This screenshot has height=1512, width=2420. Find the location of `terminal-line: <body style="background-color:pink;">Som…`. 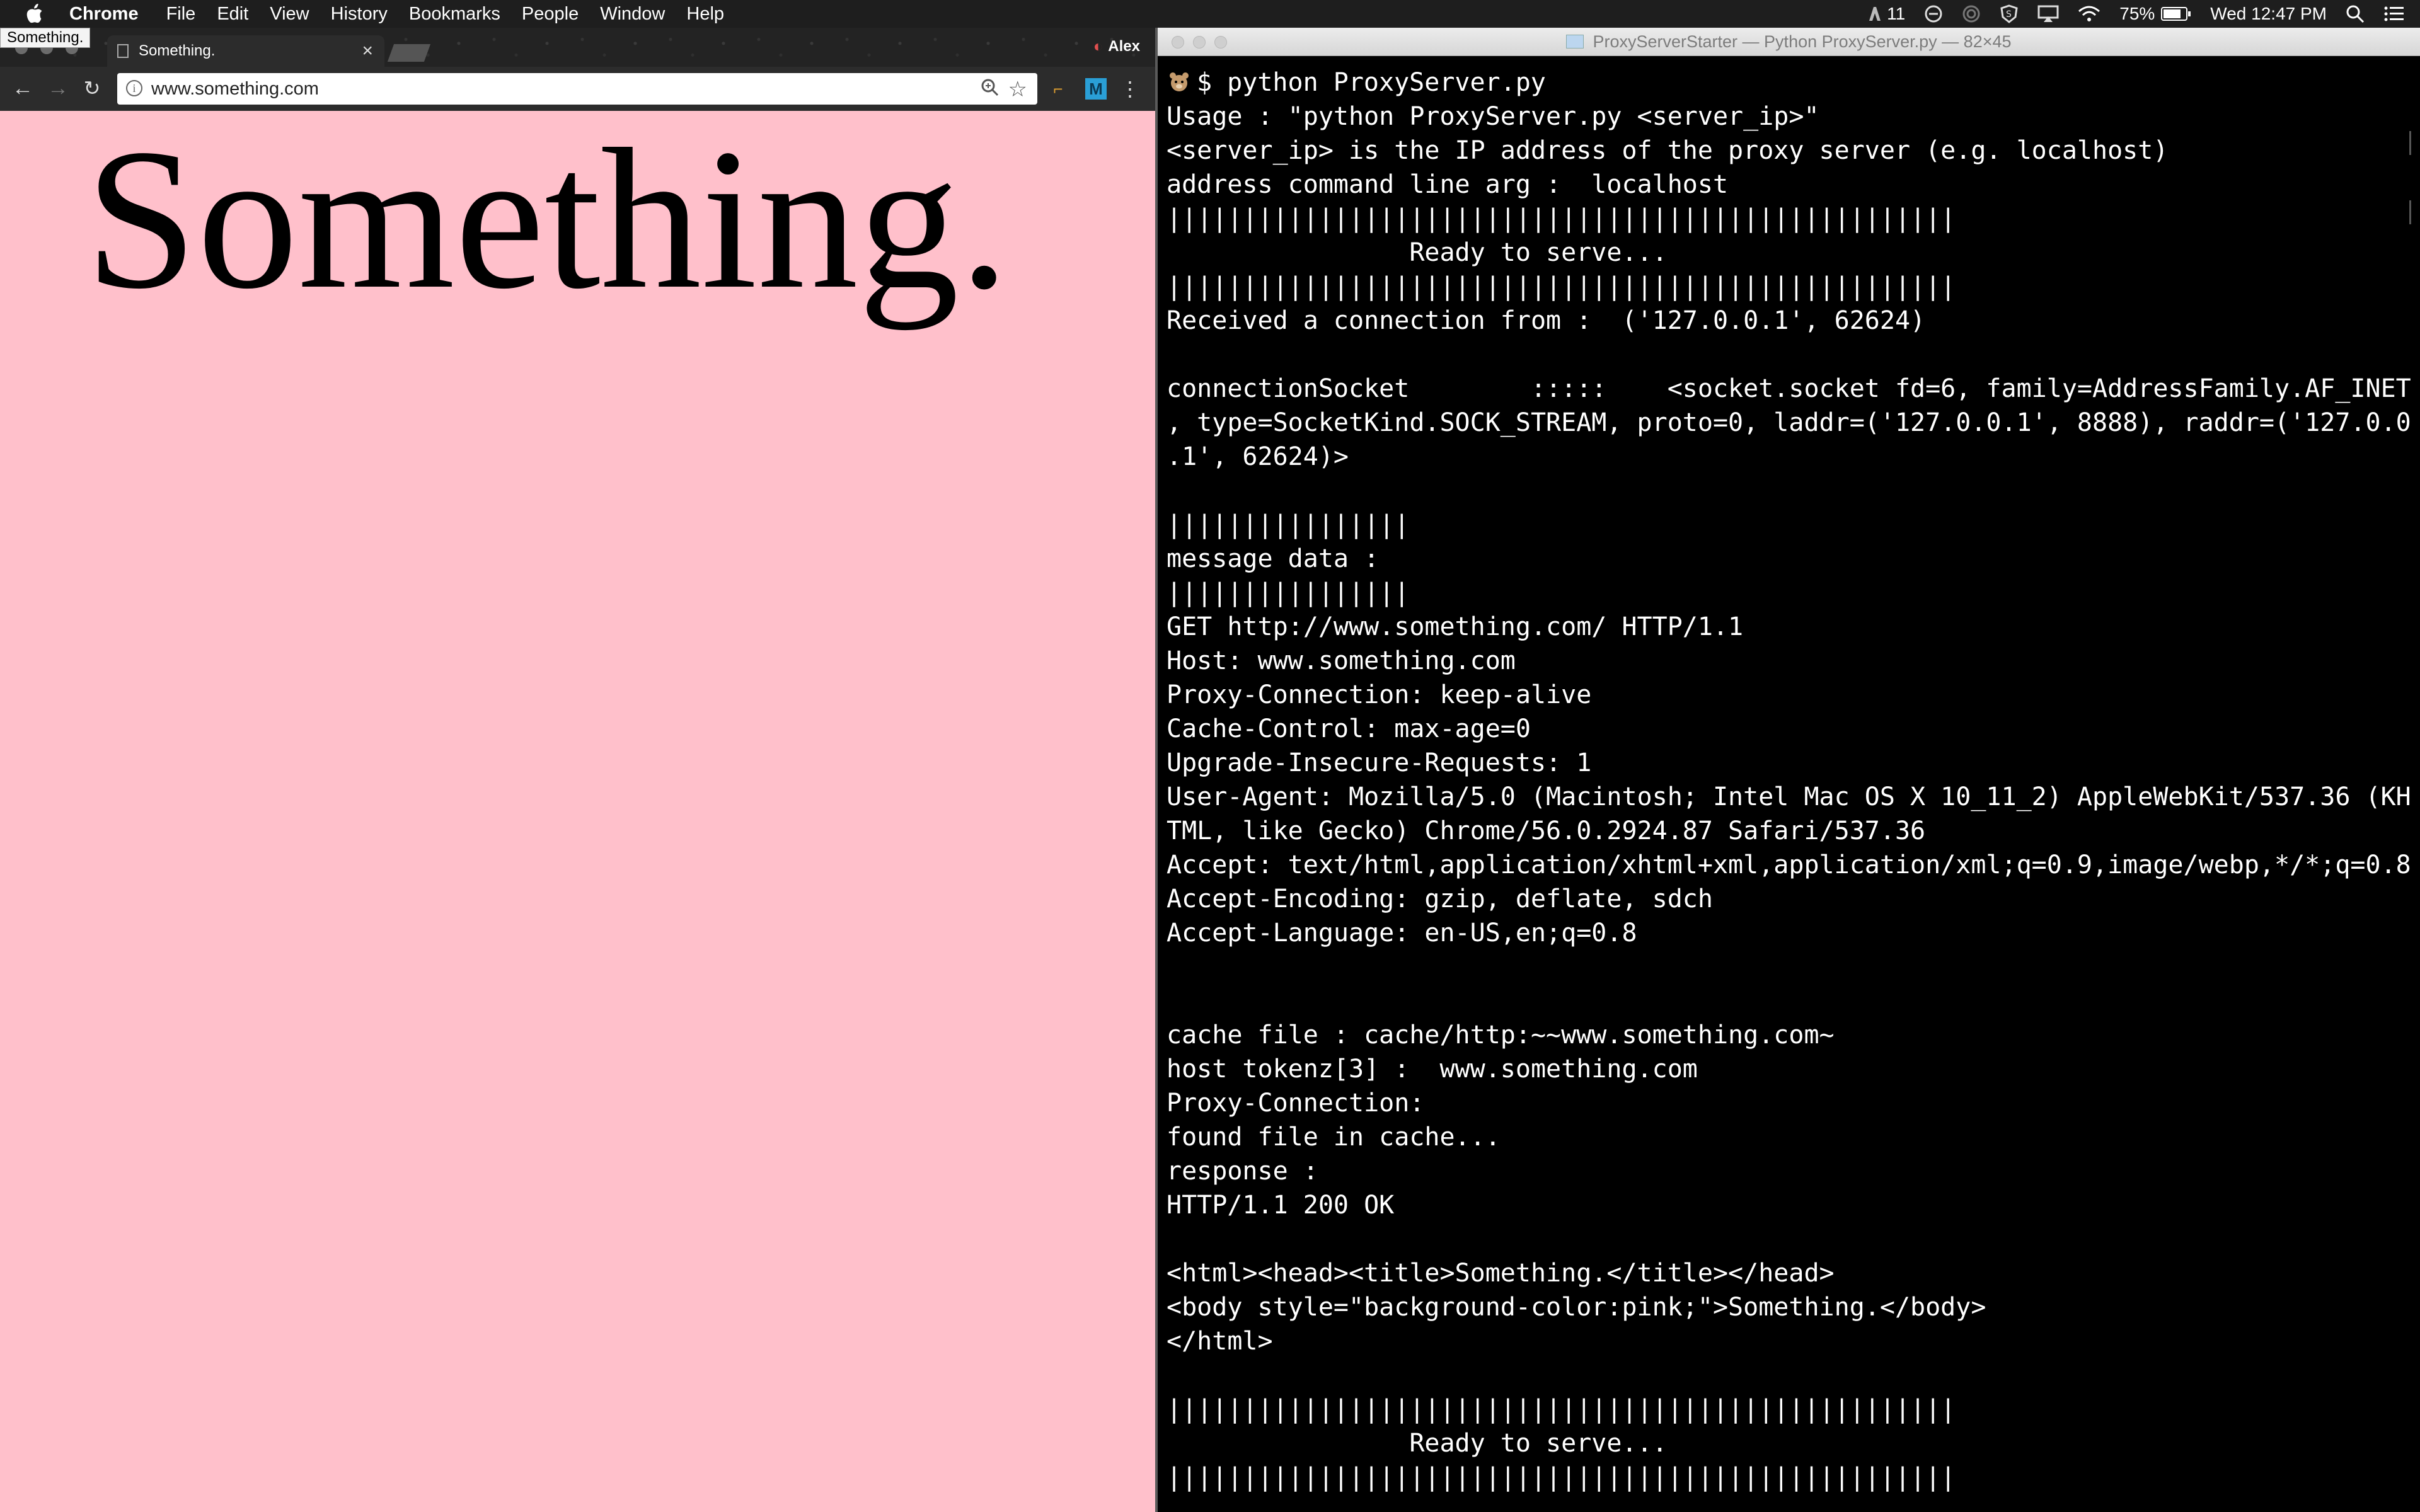

terminal-line: <body style="background-color:pink;">Som… is located at coordinates (1577, 1307).